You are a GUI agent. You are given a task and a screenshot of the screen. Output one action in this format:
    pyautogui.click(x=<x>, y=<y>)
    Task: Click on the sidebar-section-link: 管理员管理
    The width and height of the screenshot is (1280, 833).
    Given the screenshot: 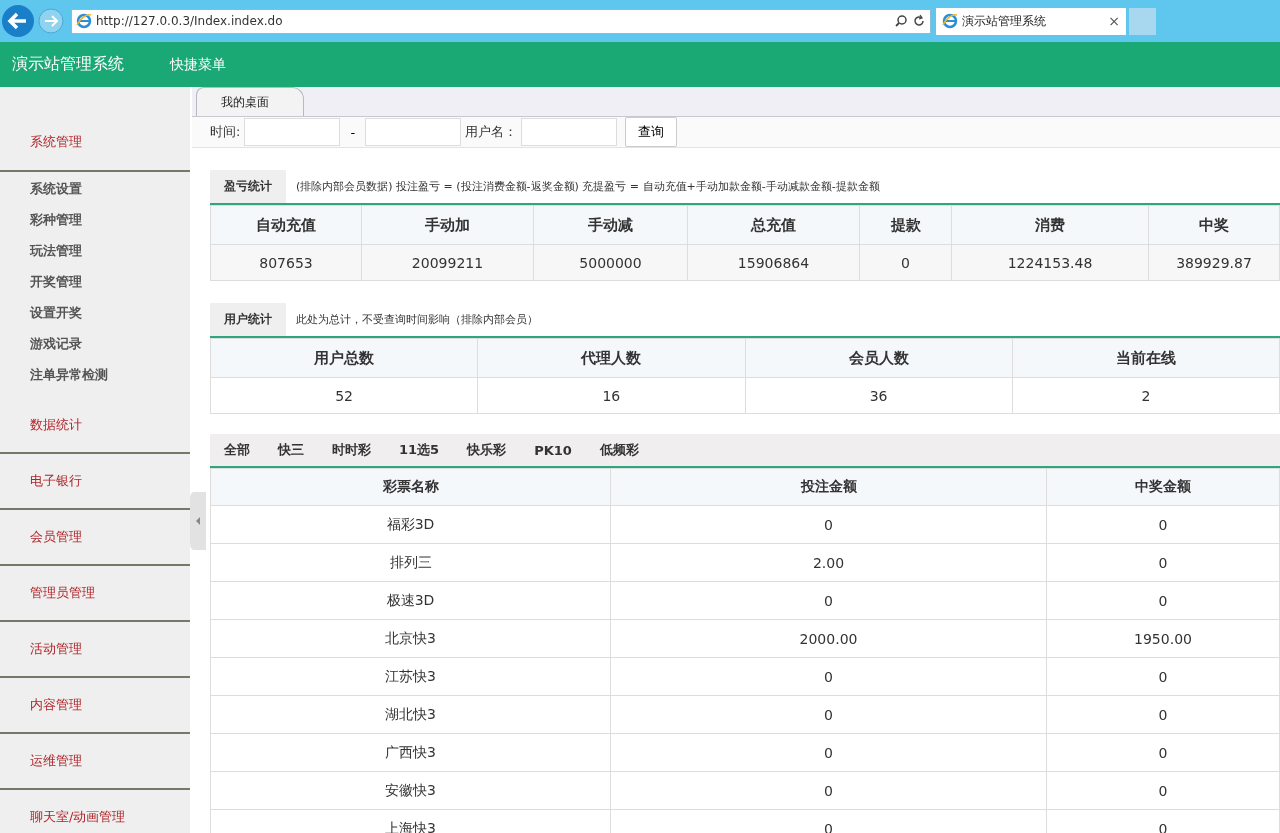 What is the action you would take?
    pyautogui.click(x=62, y=593)
    